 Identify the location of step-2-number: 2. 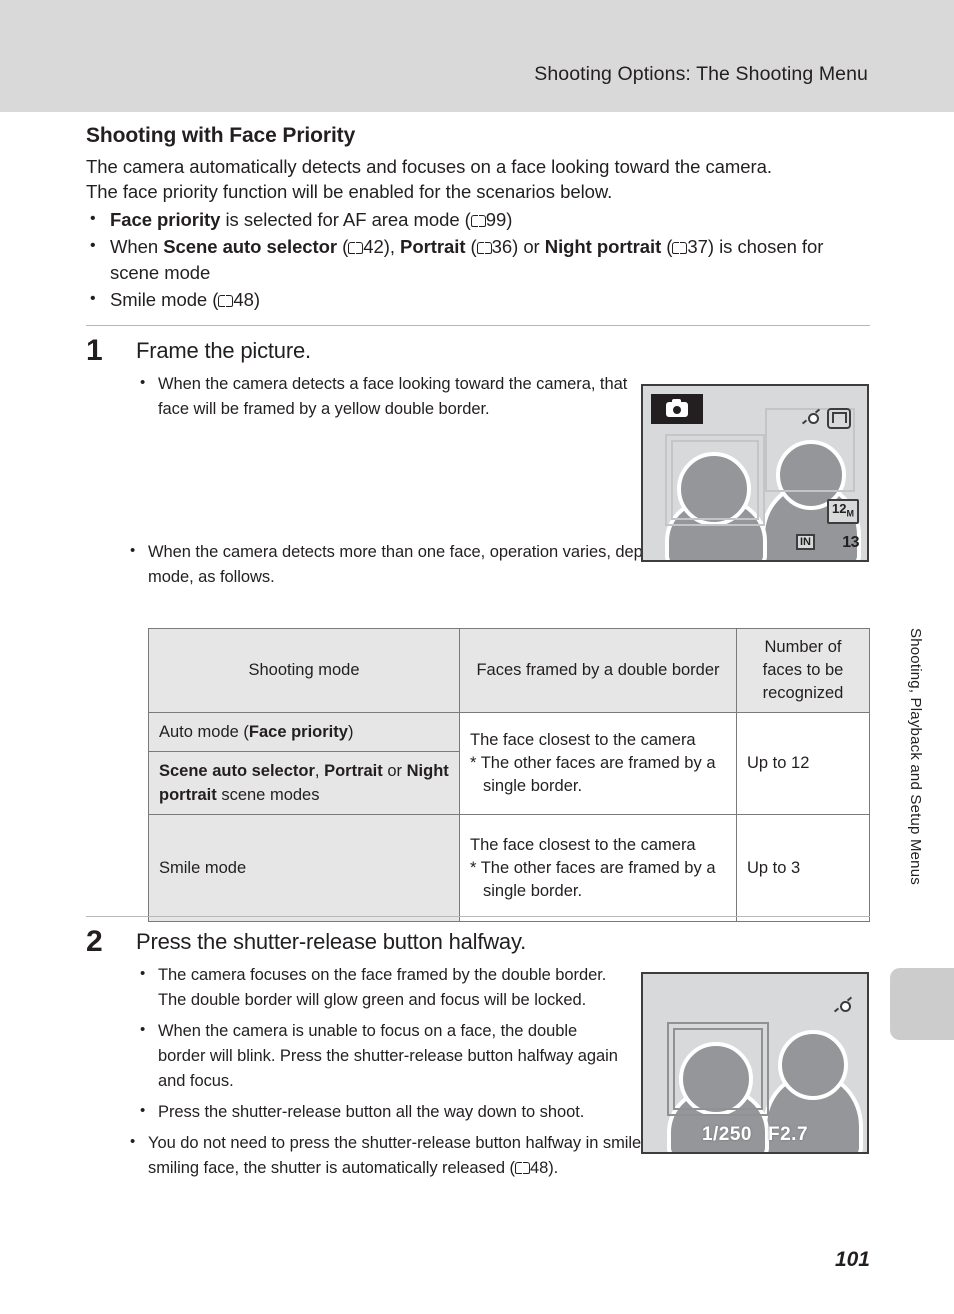
(94, 941).